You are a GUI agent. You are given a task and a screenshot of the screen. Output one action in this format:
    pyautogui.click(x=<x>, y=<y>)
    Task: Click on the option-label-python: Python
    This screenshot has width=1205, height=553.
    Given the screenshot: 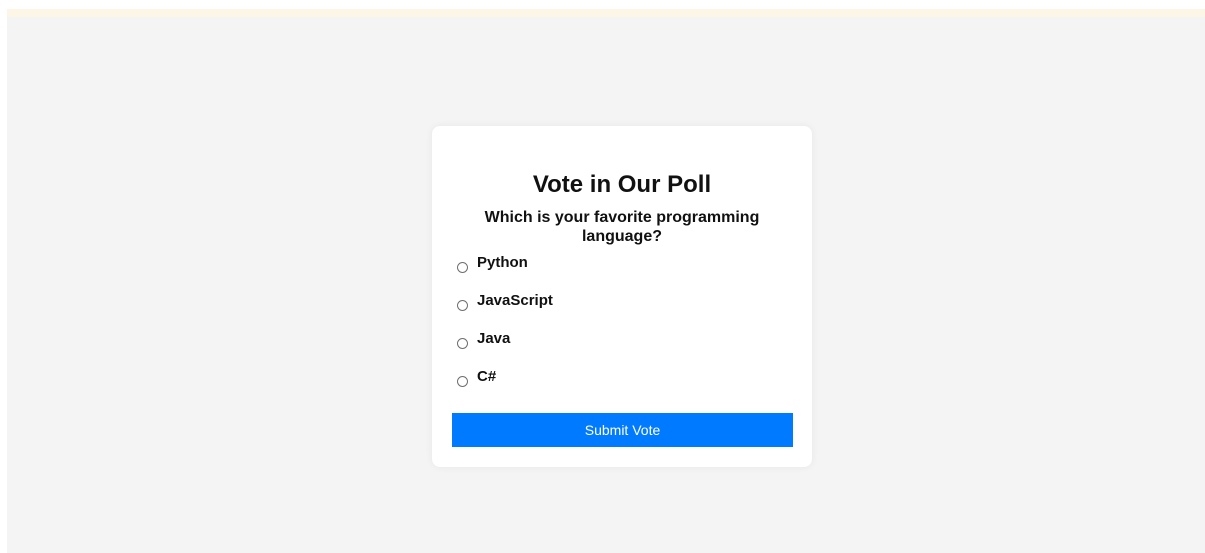 What is the action you would take?
    pyautogui.click(x=502, y=262)
    